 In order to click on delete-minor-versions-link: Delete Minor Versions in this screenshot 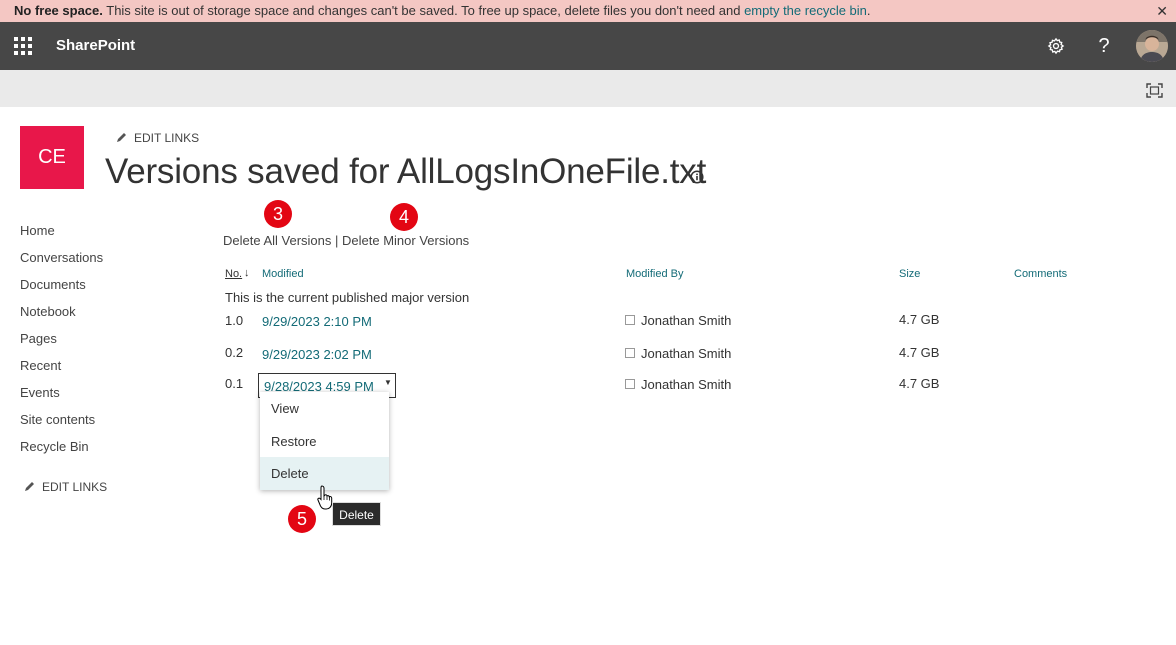, I will do `click(405, 240)`.